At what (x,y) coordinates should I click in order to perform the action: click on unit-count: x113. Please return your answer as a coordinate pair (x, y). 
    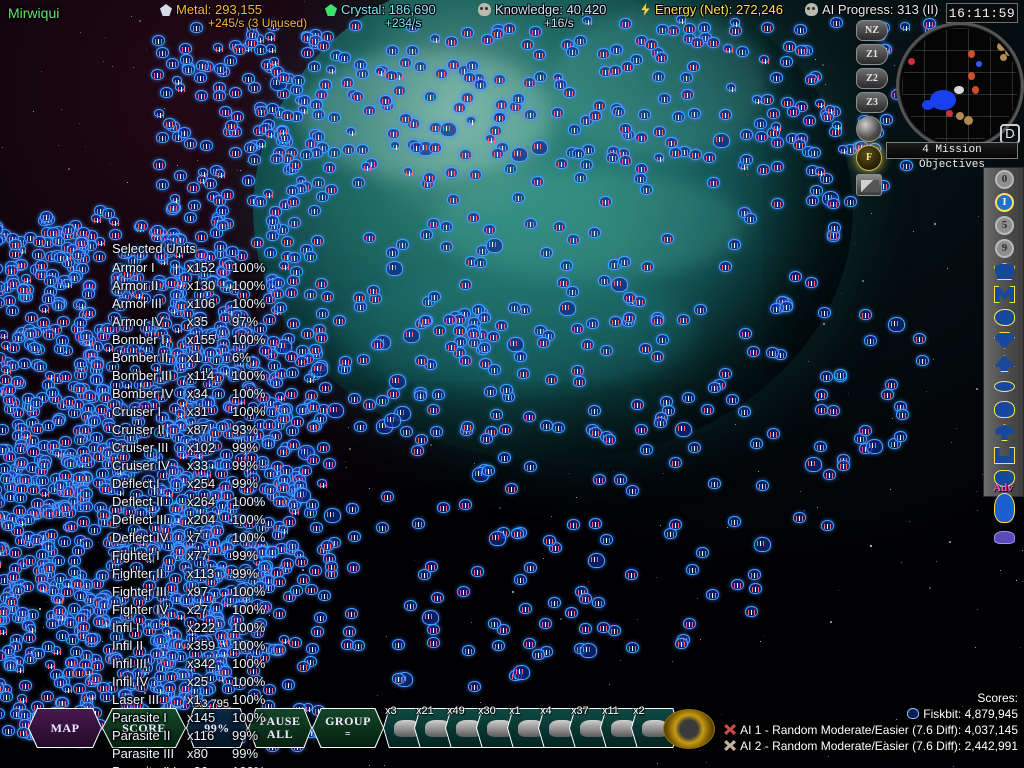
    Looking at the image, I should click on (201, 573).